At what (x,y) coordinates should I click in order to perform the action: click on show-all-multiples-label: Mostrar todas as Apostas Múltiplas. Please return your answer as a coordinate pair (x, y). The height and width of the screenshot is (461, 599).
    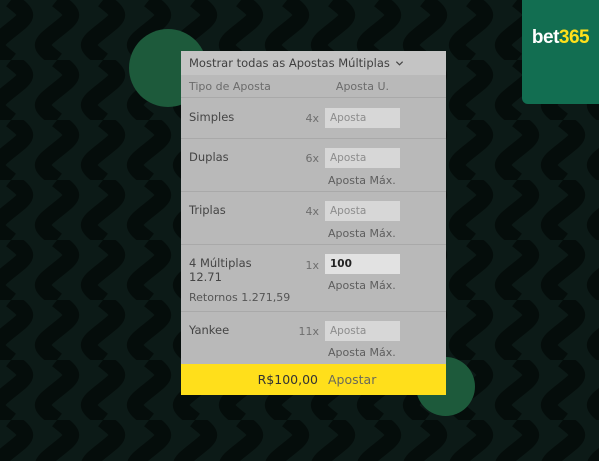
    Looking at the image, I should click on (289, 63).